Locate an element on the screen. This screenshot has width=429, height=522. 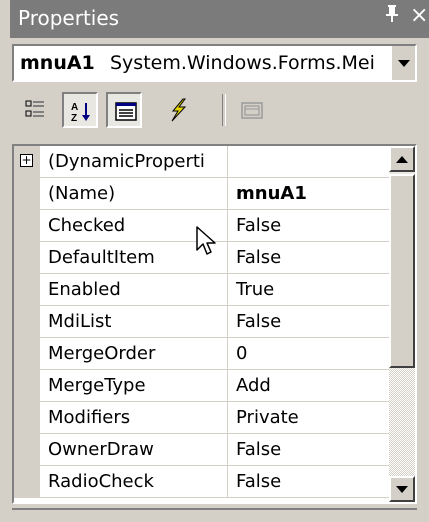
property-name: OwnerDraw is located at coordinates (134, 449).